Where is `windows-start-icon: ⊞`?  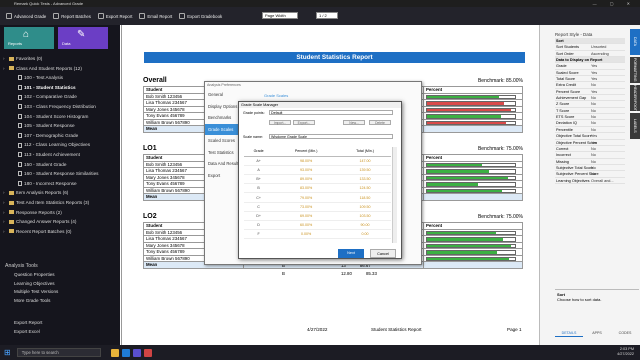
windows-start-icon: ⊞ is located at coordinates (7, 352).